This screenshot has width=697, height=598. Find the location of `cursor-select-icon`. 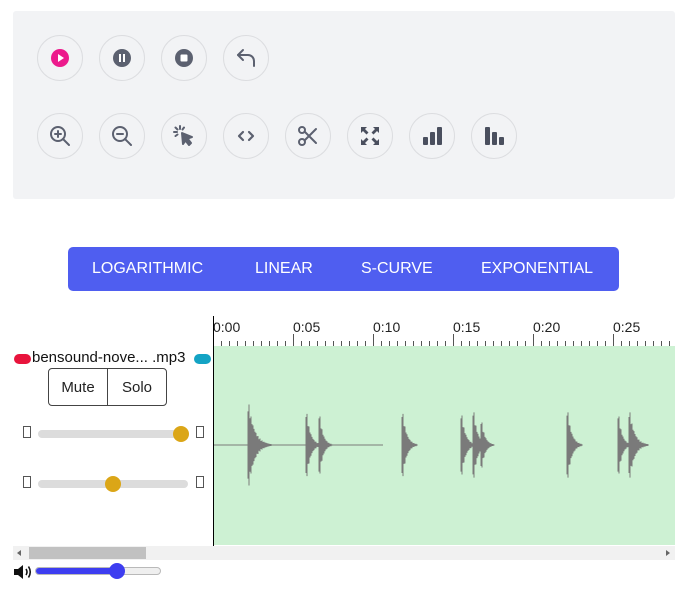

cursor-select-icon is located at coordinates (184, 136).